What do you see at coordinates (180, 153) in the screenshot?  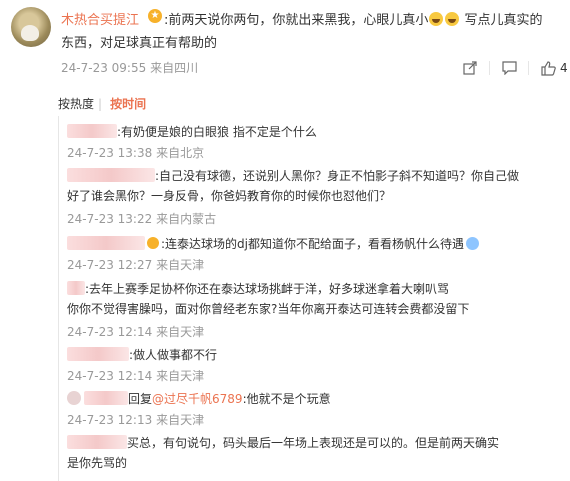 I see `reply-location: 来自北京` at bounding box center [180, 153].